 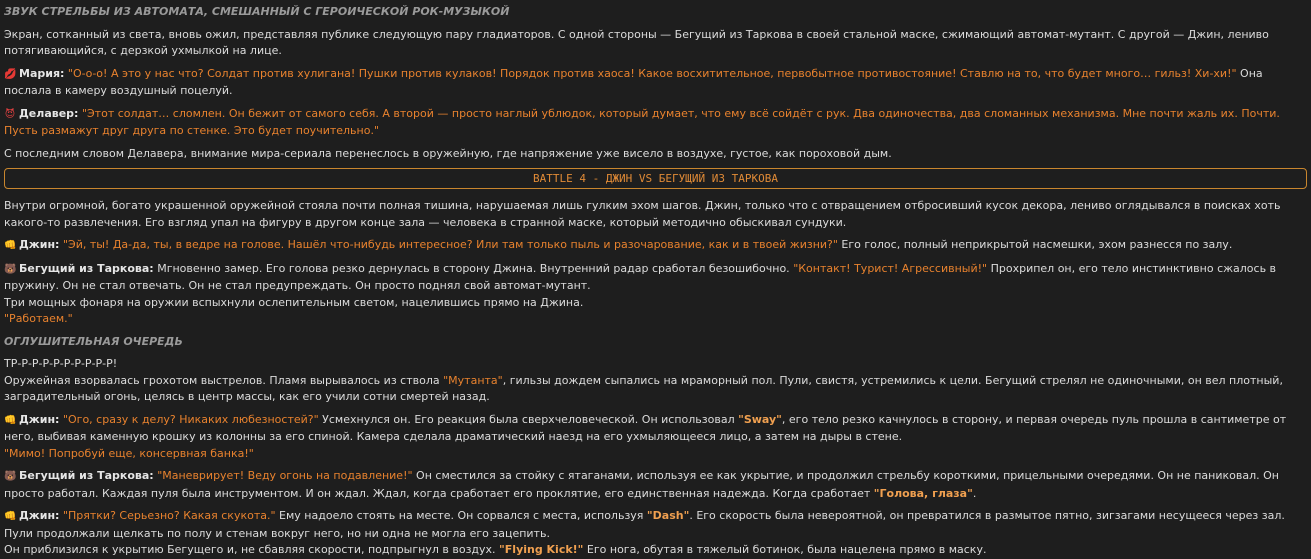 What do you see at coordinates (473, 380) in the screenshot?
I see `weapon-name: "Мутанта"` at bounding box center [473, 380].